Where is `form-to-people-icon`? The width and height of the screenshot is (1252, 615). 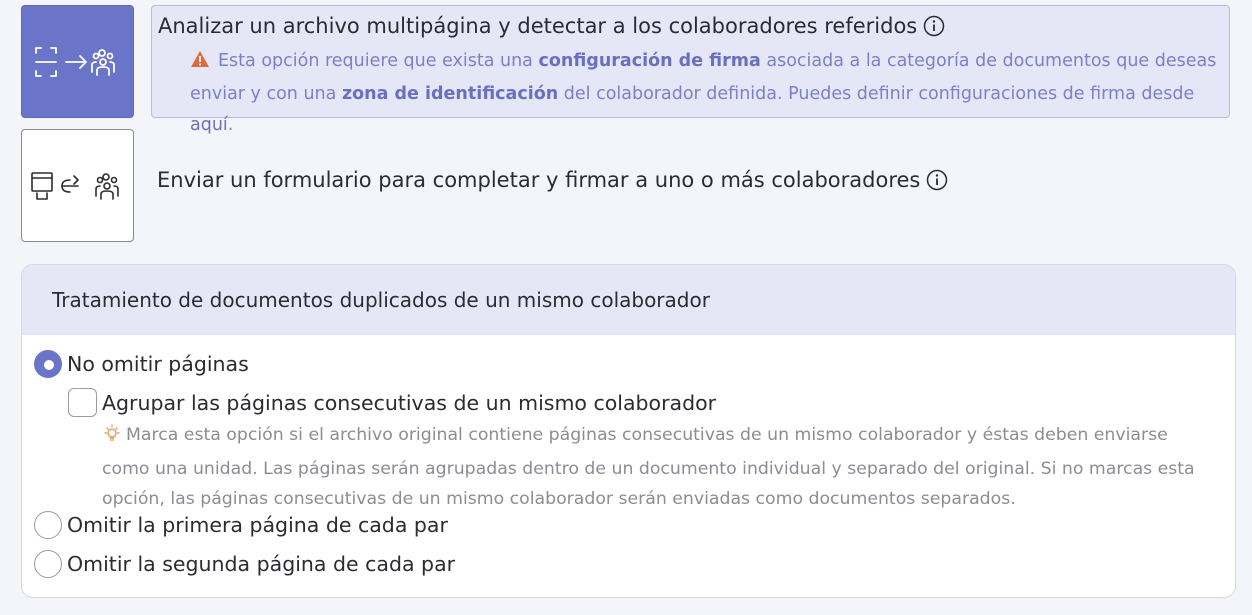 form-to-people-icon is located at coordinates (74, 185).